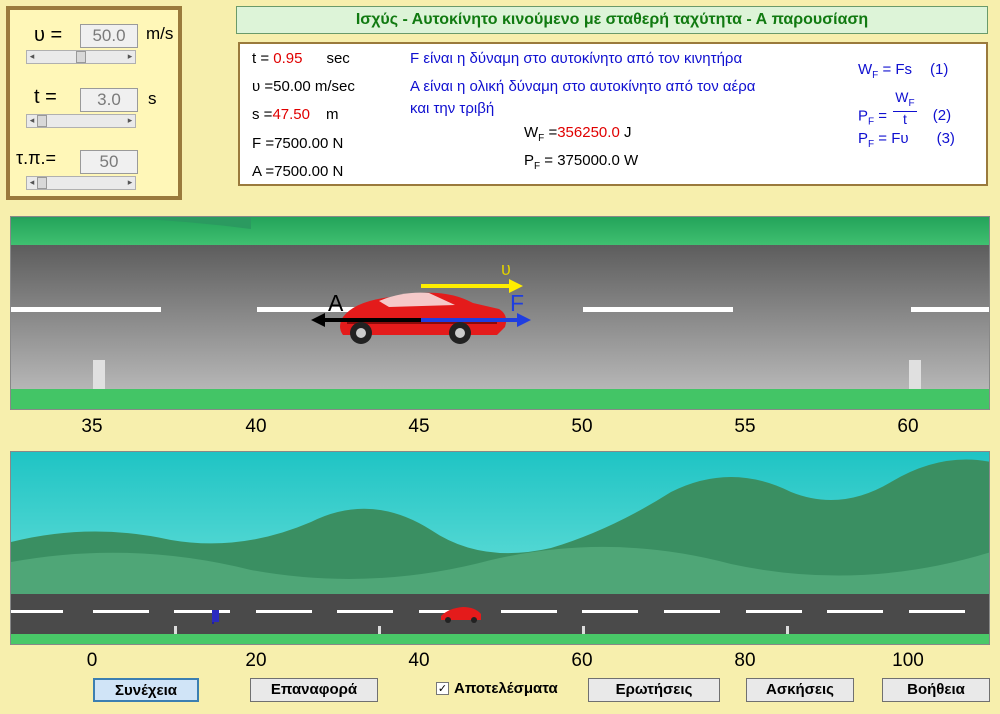 Image resolution: width=1000 pixels, height=714 pixels. Describe the element at coordinates (109, 36) in the screenshot. I see `velocity-value-field: 50.0` at that location.